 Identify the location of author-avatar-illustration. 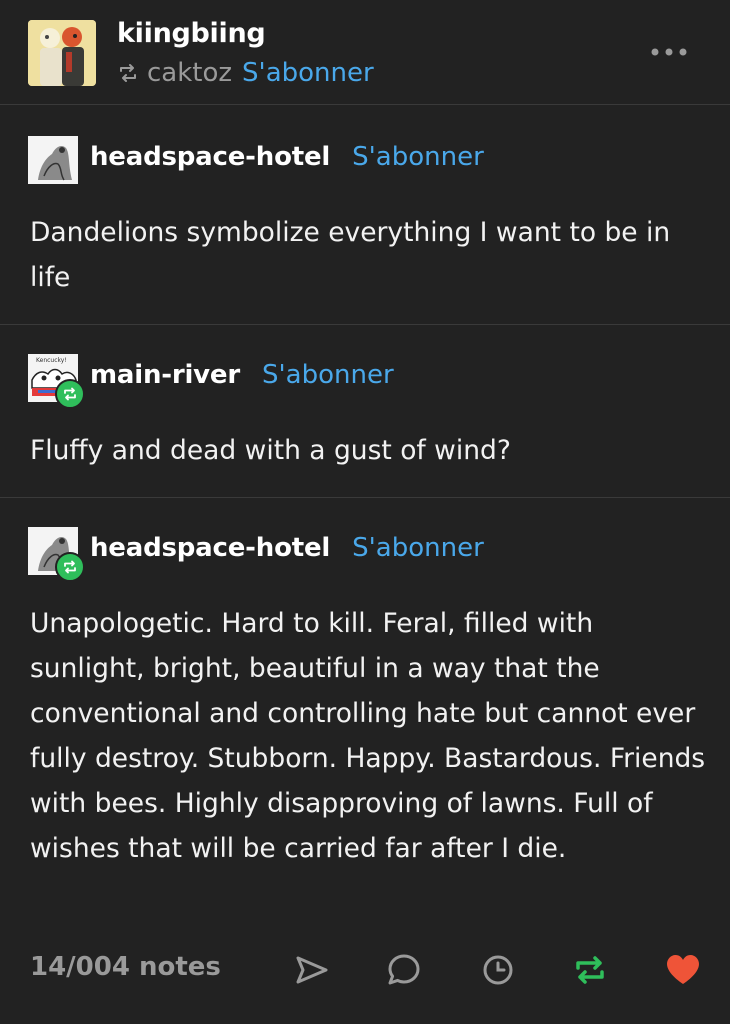
(53, 160).